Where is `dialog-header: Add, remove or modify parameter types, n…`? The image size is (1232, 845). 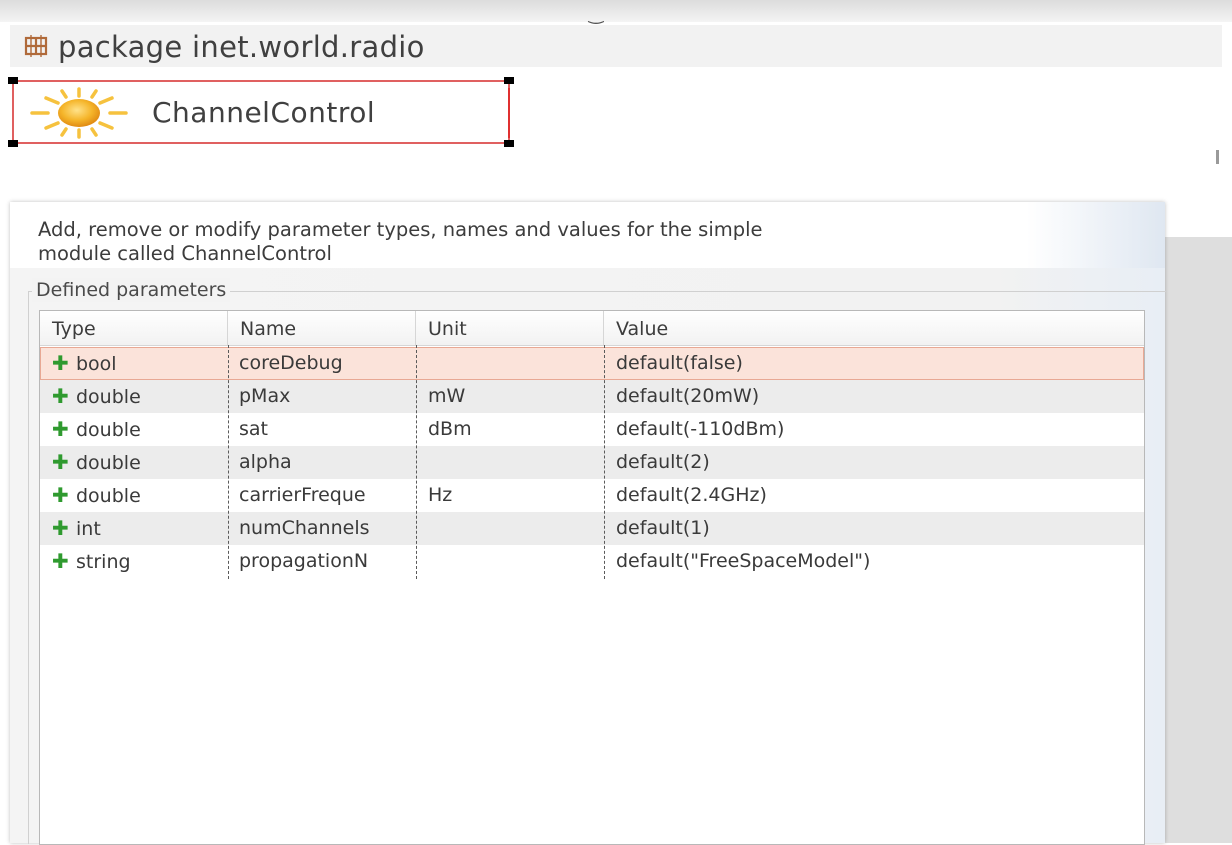 dialog-header: Add, remove or modify parameter types, n… is located at coordinates (587, 235).